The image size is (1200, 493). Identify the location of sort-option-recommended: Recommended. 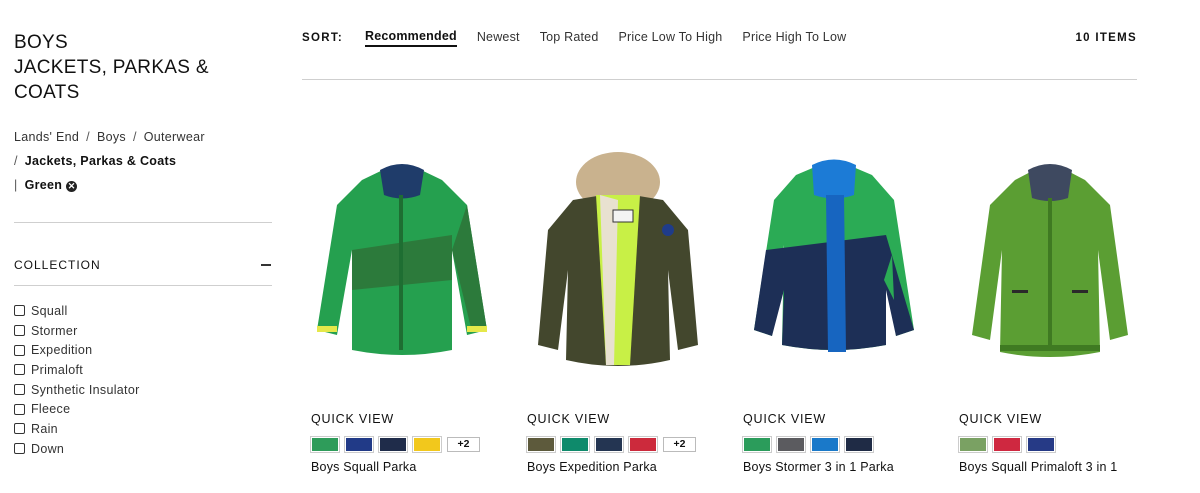
(411, 38).